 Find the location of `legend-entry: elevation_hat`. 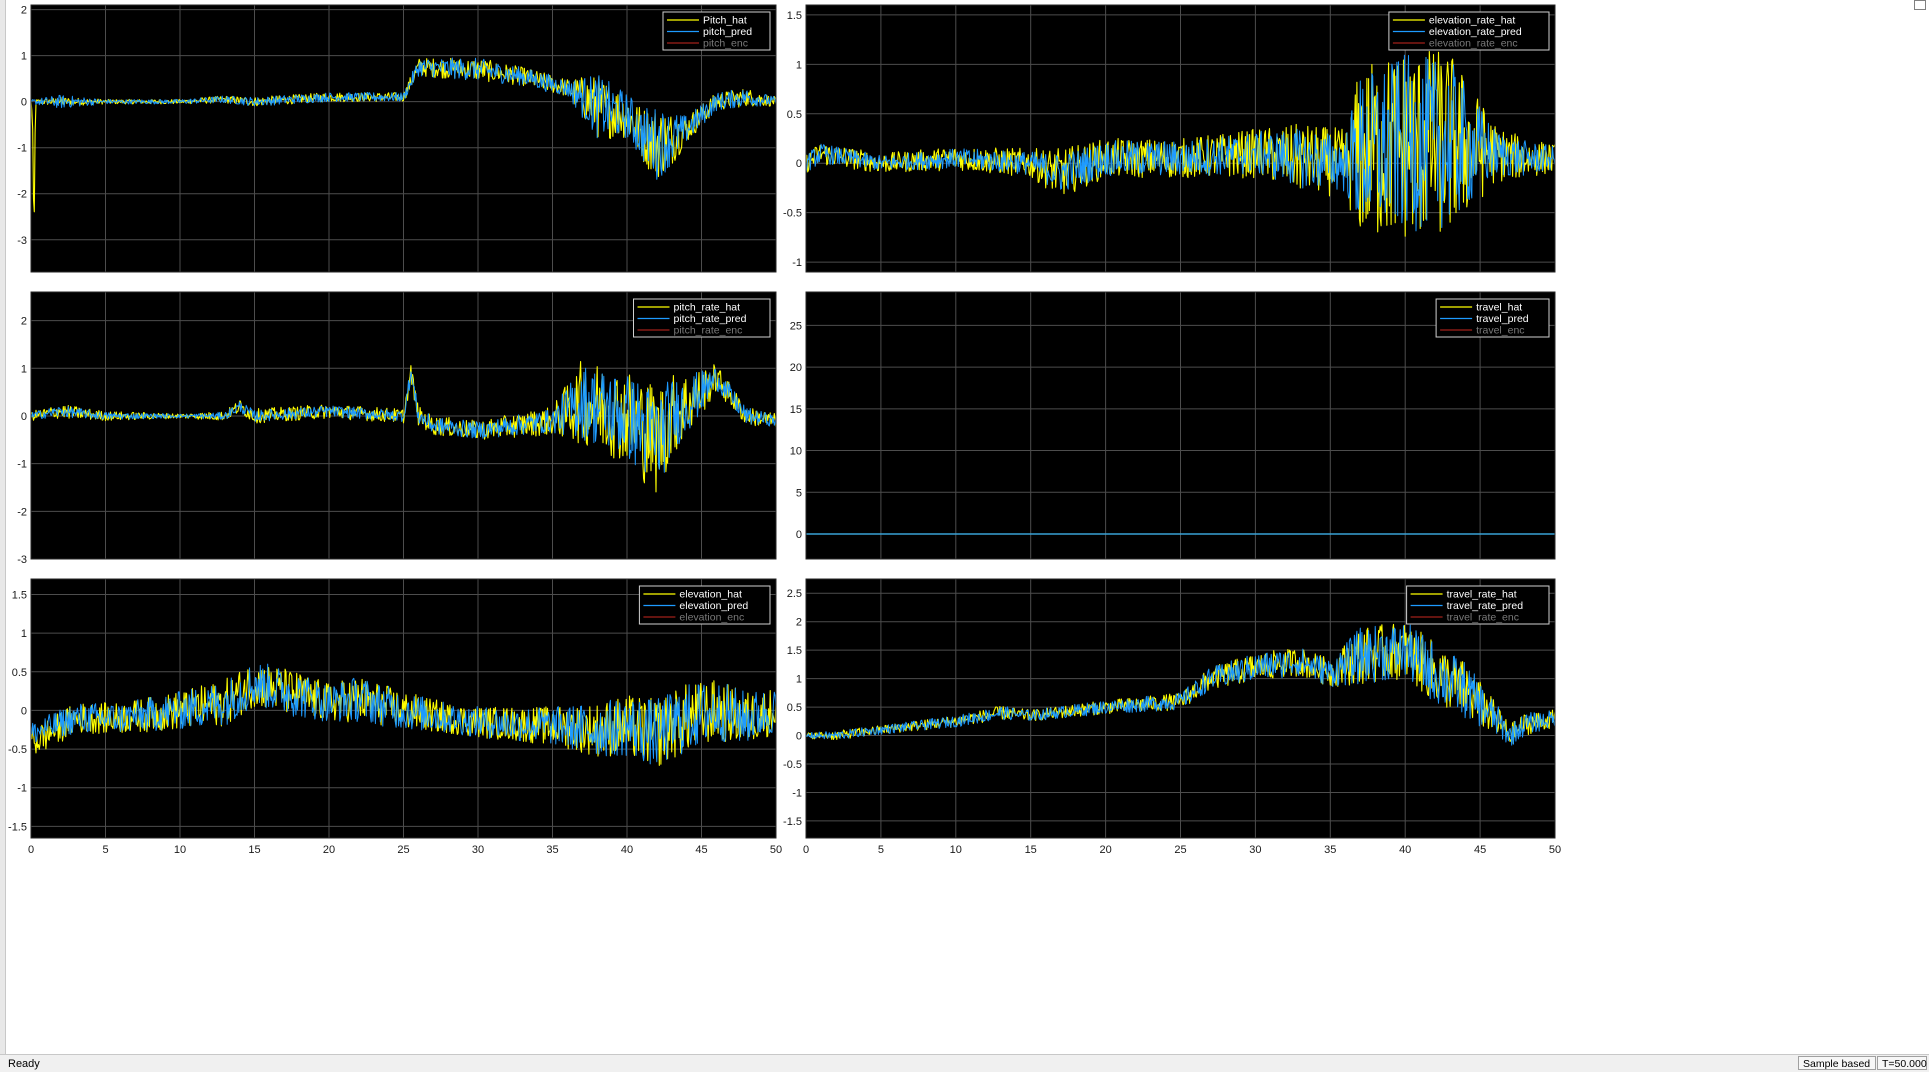

legend-entry: elevation_hat is located at coordinates (710, 595).